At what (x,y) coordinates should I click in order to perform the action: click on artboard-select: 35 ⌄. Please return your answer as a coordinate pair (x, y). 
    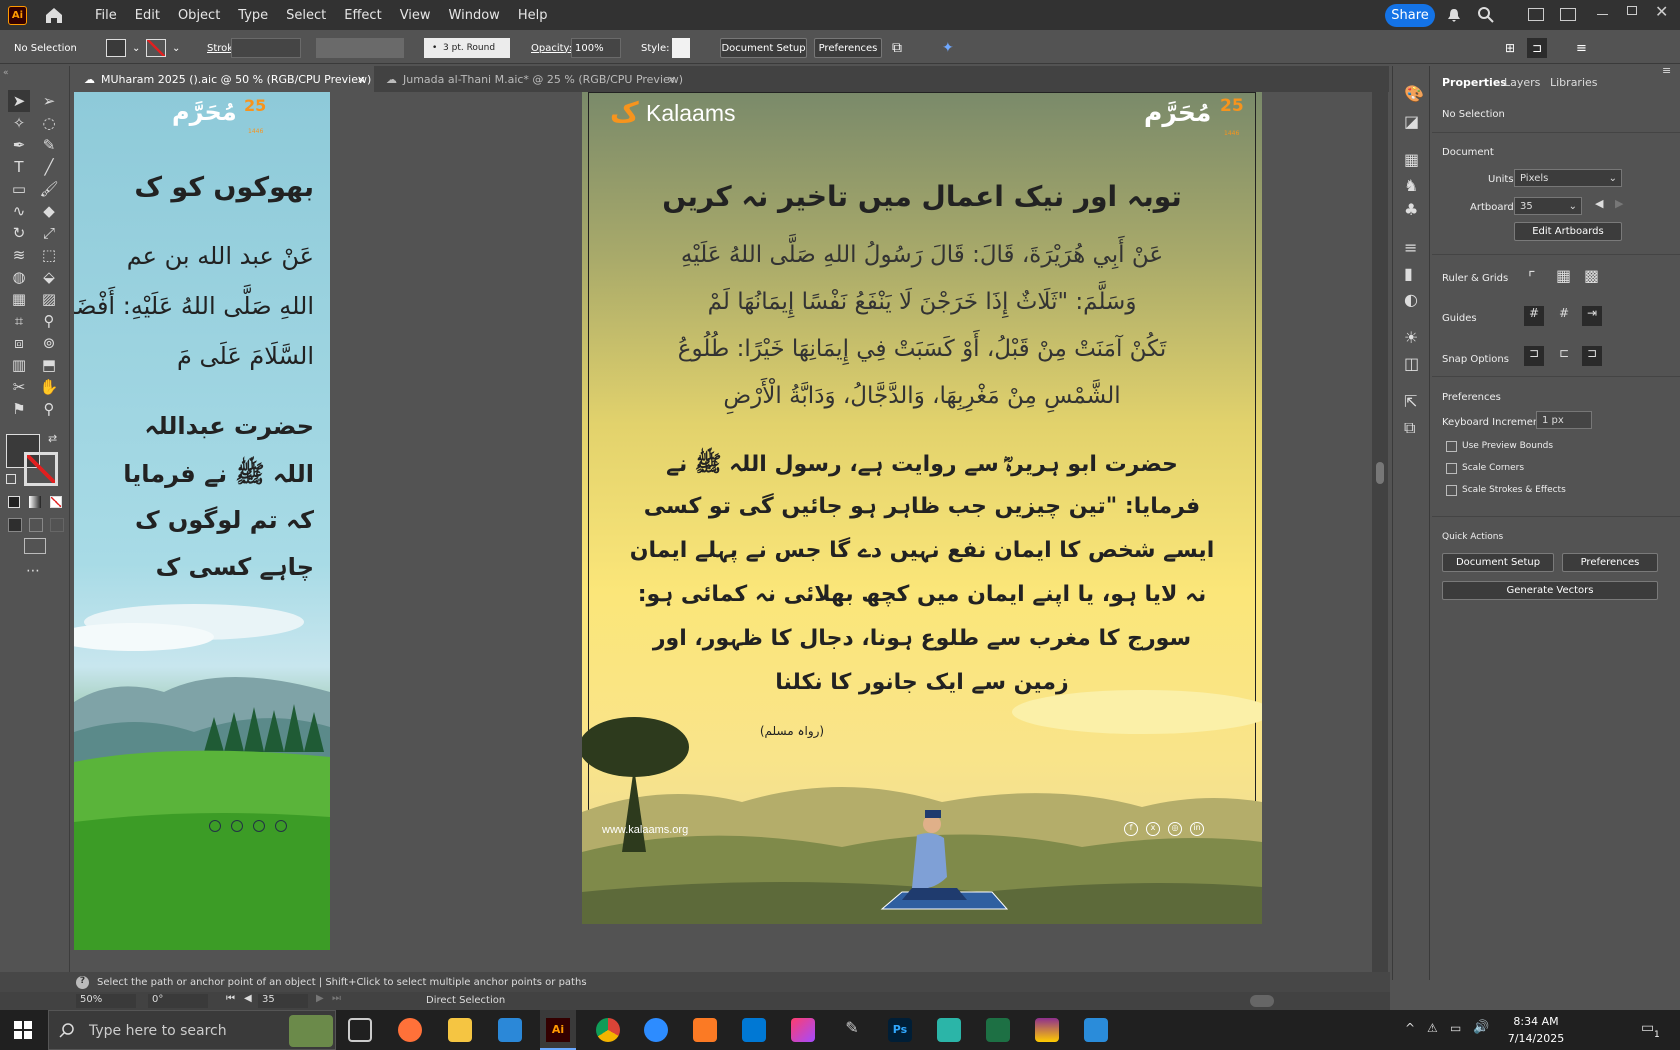
    Looking at the image, I should click on (1548, 206).